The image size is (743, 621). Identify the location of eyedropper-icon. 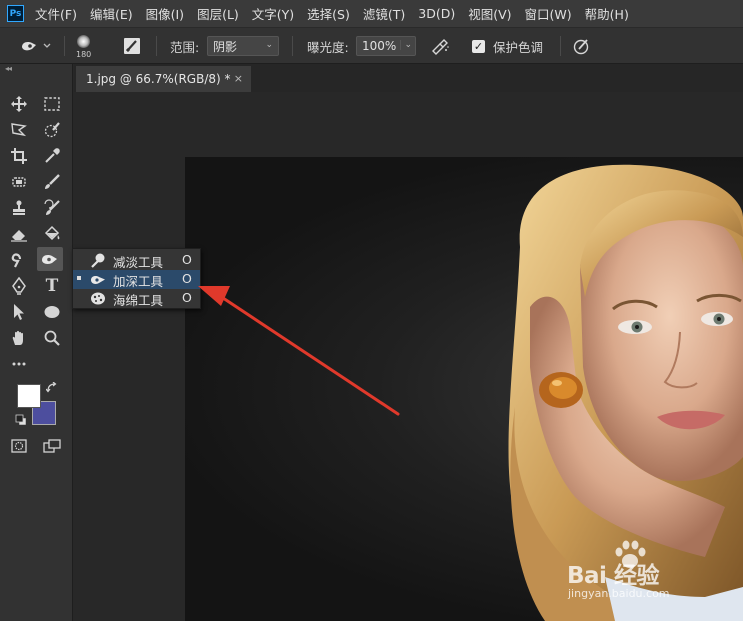
(52, 155).